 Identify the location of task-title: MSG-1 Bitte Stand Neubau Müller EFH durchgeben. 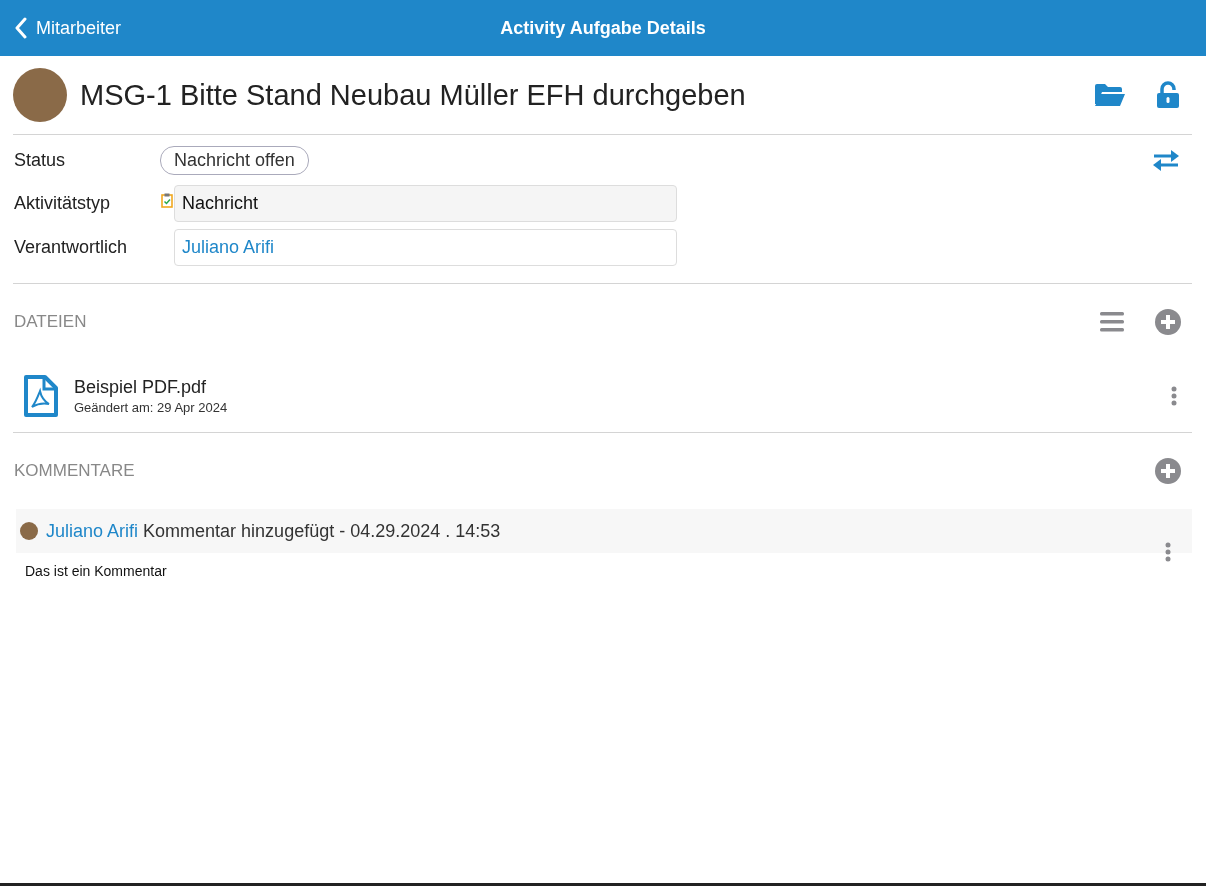
(413, 95).